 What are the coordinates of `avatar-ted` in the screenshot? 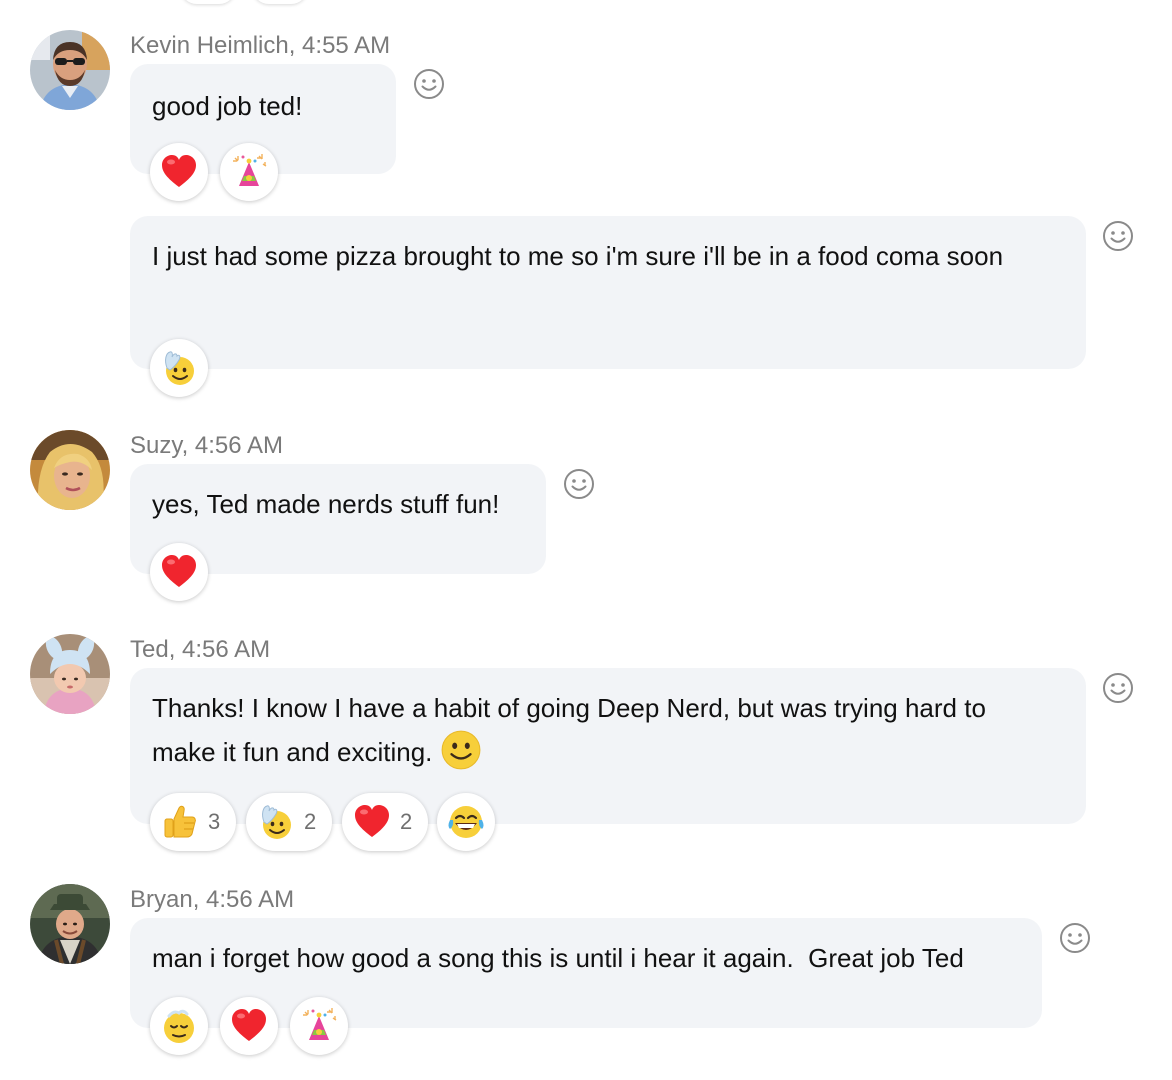 It's located at (70, 674).